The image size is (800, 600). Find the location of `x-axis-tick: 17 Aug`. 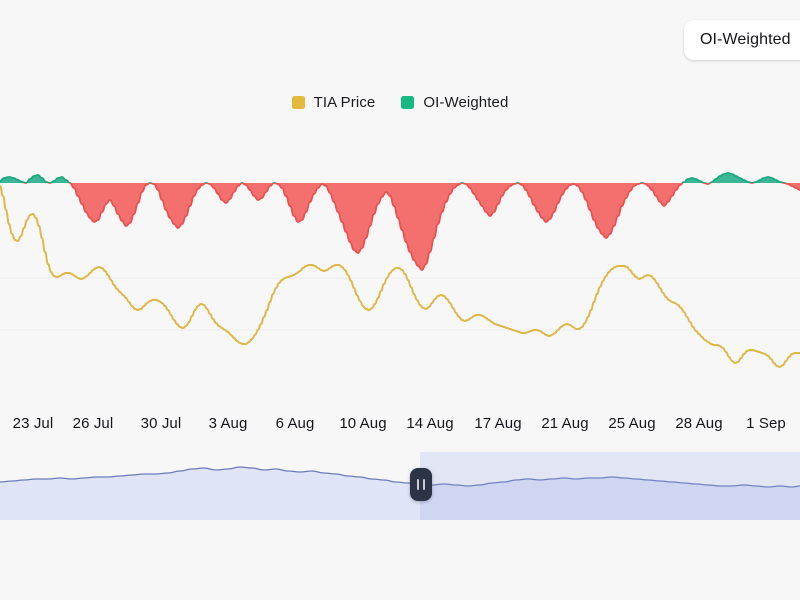

x-axis-tick: 17 Aug is located at coordinates (498, 423).